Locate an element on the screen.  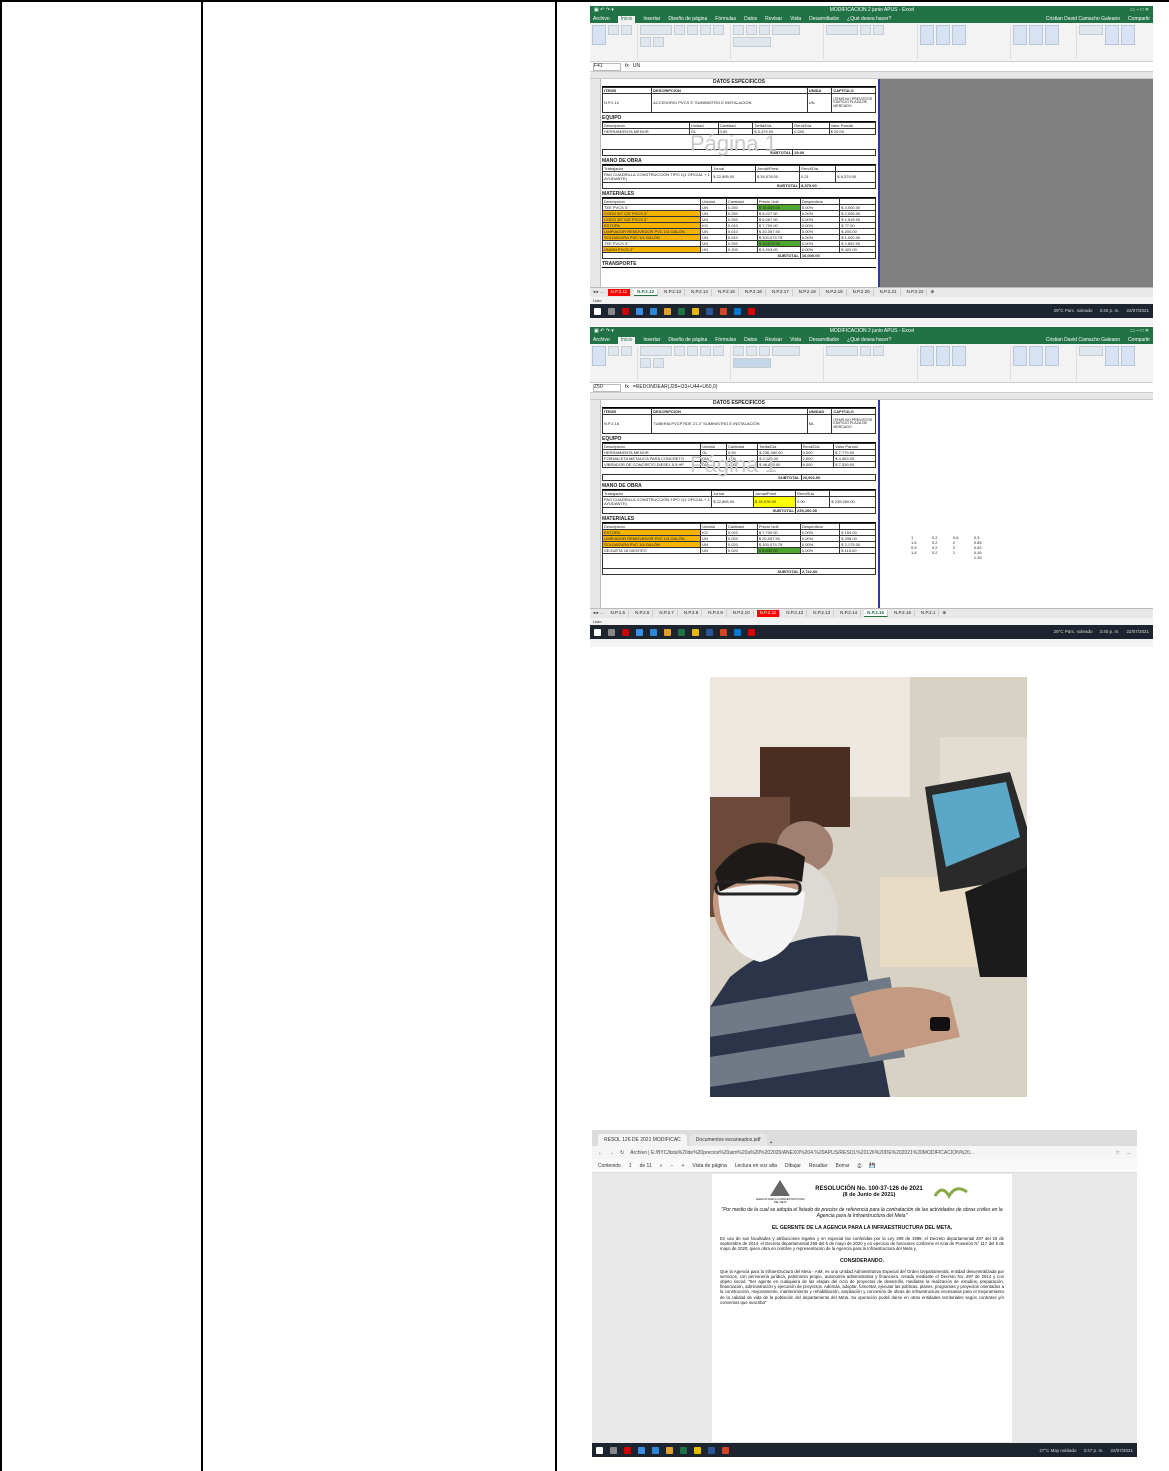
favorite-icon: ☆ is located at coordinates (1118, 1153).